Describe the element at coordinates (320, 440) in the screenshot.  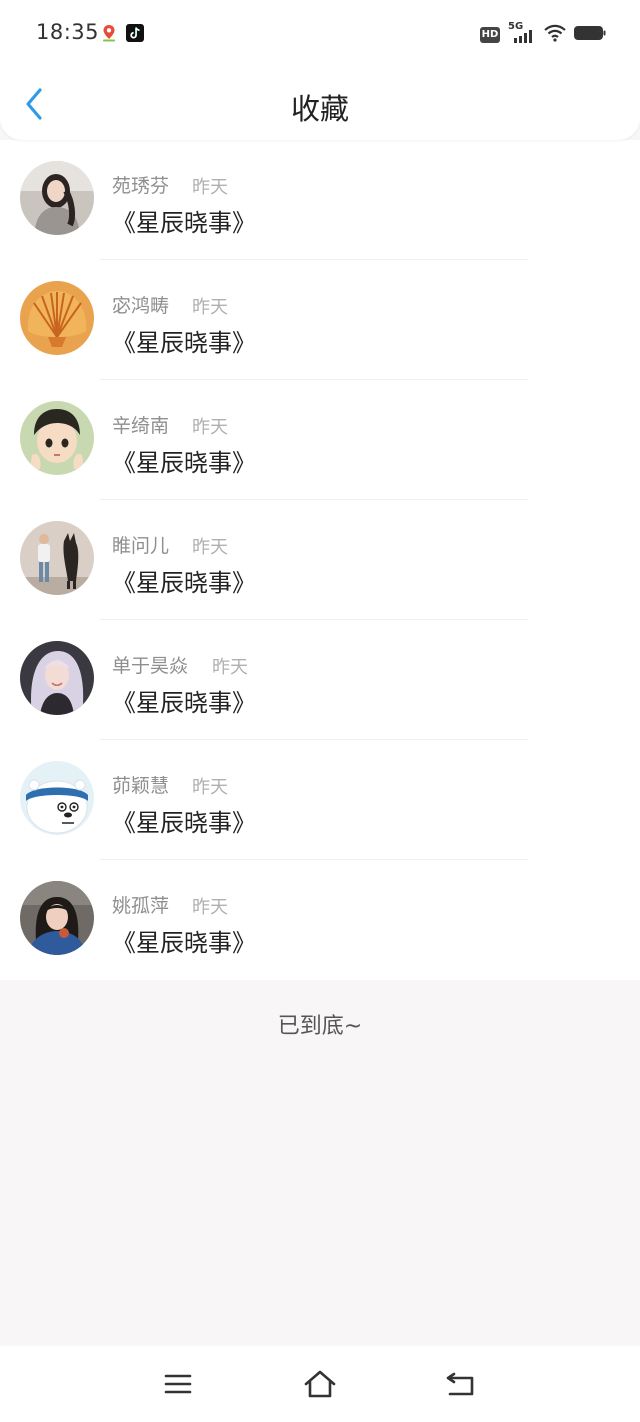
I see `list-item: 辛绮南 昨天 《星辰晓事》` at that location.